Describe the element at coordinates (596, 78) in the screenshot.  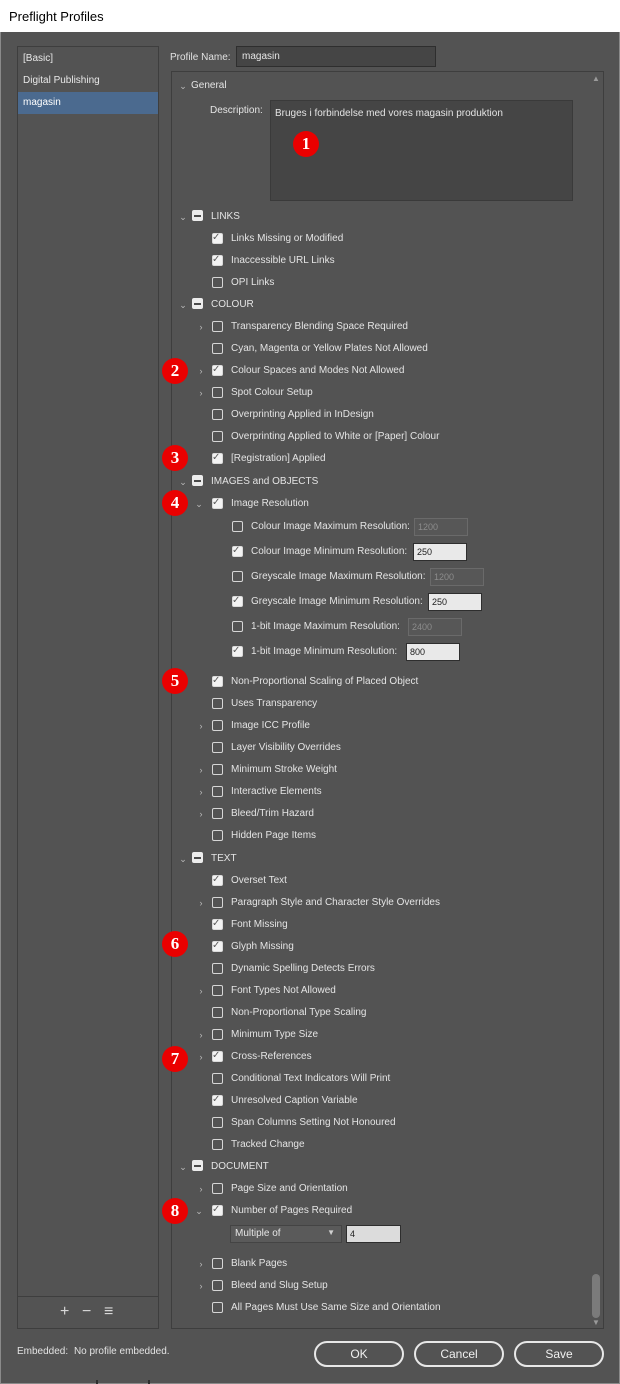
I see `scroll-up-arrow-icon: ▲` at that location.